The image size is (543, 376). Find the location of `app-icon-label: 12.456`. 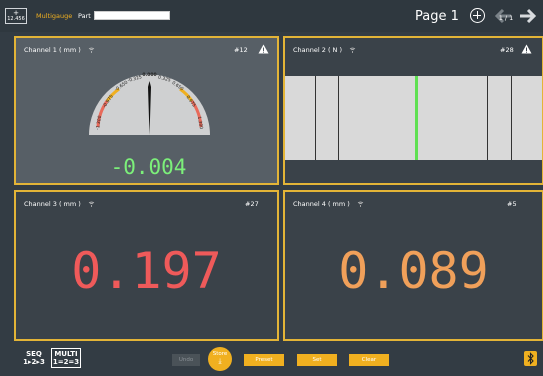

app-icon-label: 12.456 is located at coordinates (16, 19).